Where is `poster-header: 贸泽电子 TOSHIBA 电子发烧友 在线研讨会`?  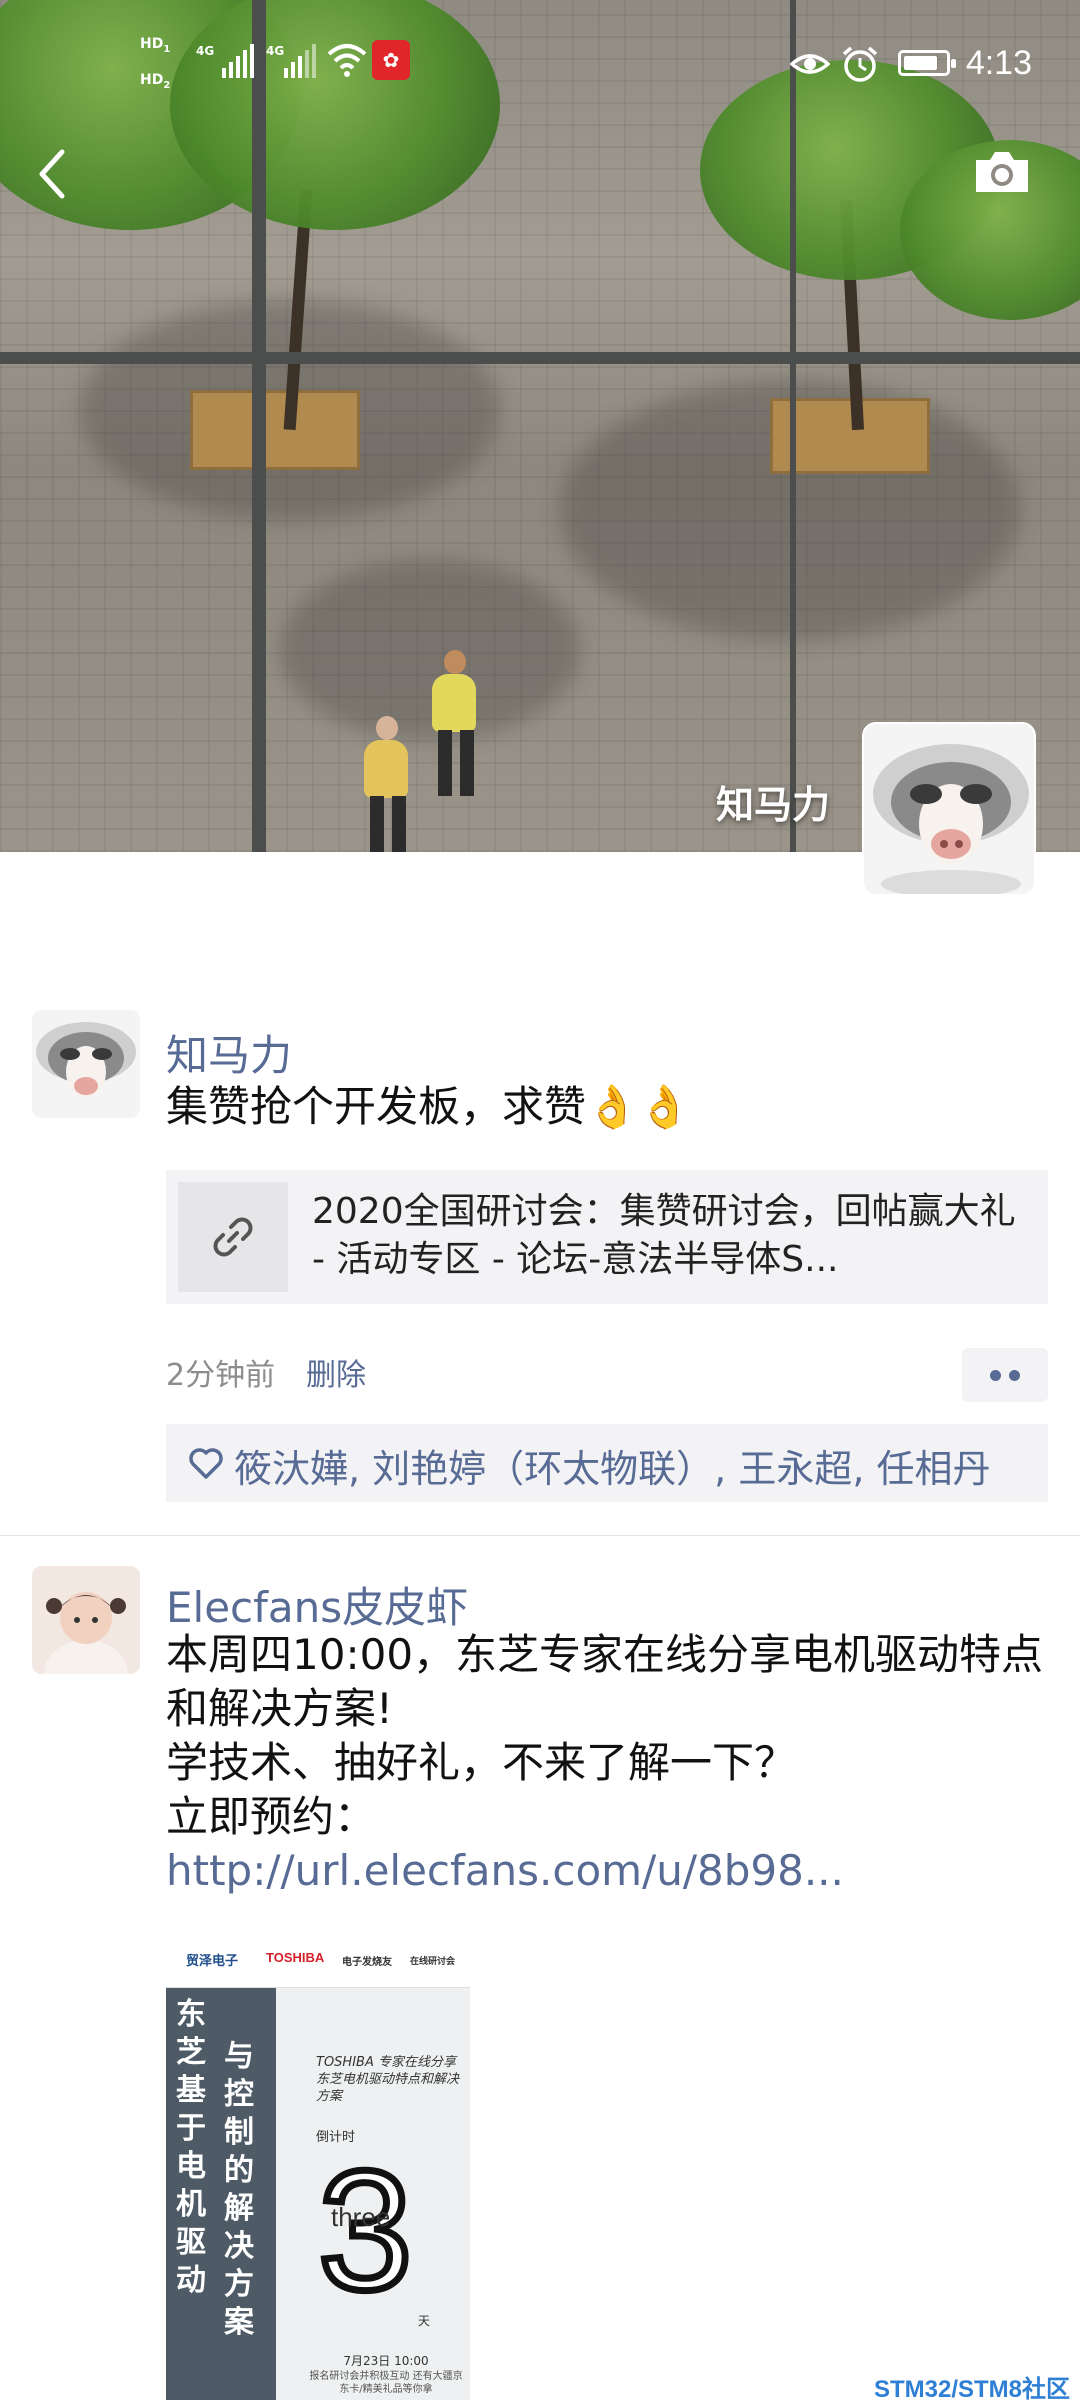 poster-header: 贸泽电子 TOSHIBA 电子发烧友 在线研讨会 is located at coordinates (318, 1961).